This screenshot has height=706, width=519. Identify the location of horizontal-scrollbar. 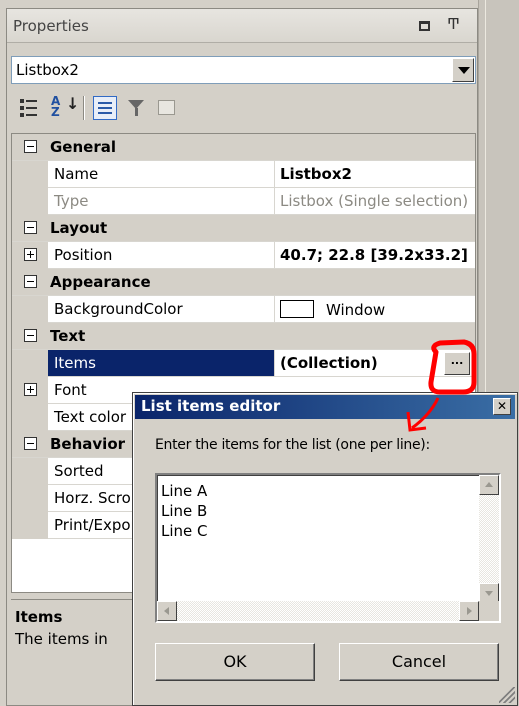
(318, 611).